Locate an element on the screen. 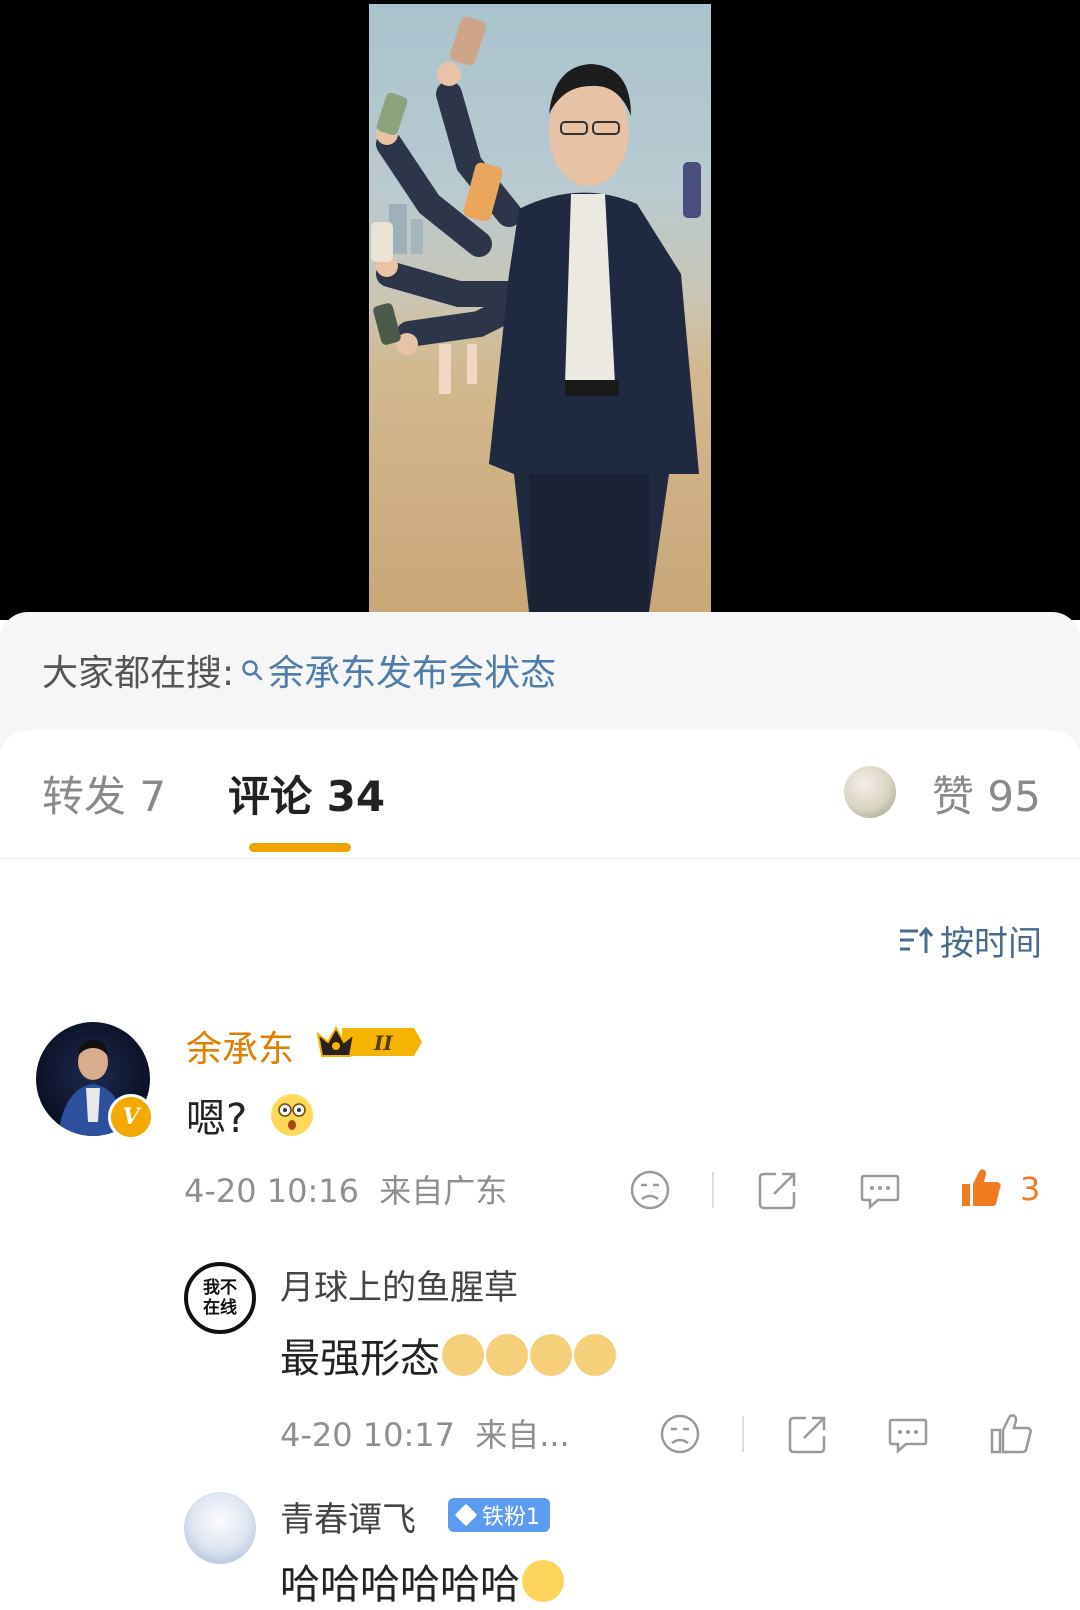  reply-username: 月球上的鱼腥草 is located at coordinates (399, 1284).